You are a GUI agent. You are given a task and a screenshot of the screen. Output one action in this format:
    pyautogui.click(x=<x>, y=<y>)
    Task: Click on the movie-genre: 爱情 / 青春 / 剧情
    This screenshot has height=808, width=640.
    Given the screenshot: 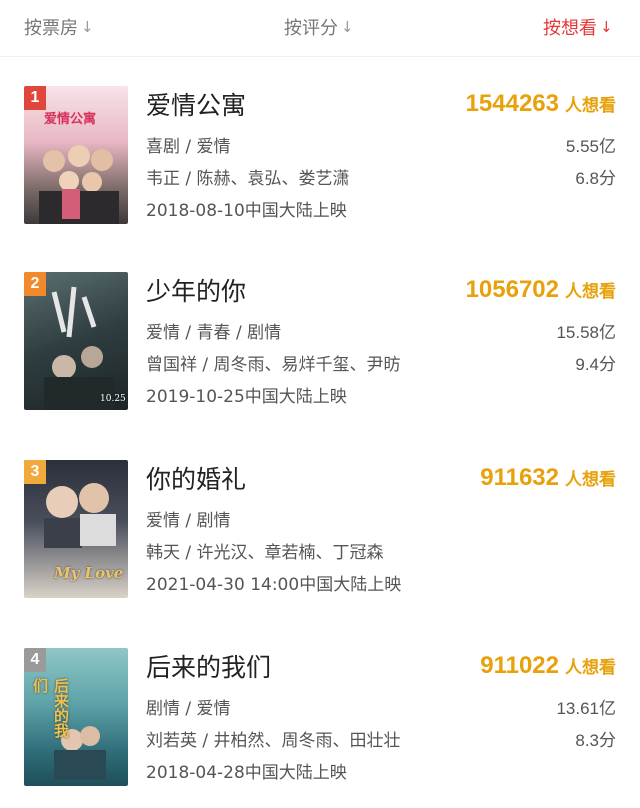 What is the action you would take?
    pyautogui.click(x=214, y=333)
    